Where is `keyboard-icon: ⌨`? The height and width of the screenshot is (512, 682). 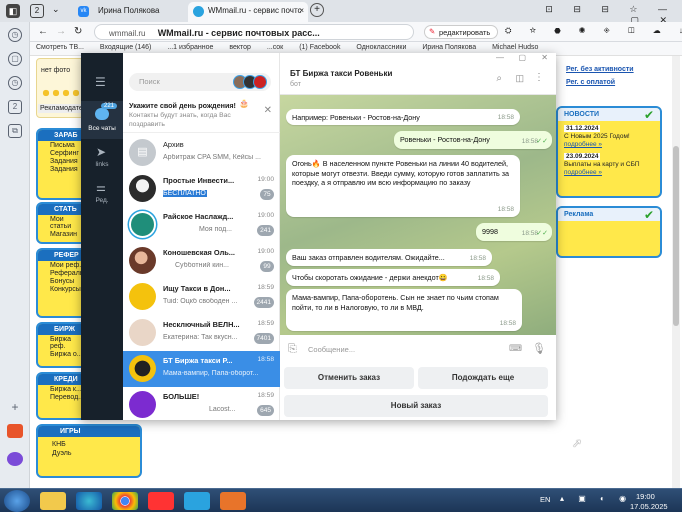 keyboard-icon: ⌨ is located at coordinates (515, 348).